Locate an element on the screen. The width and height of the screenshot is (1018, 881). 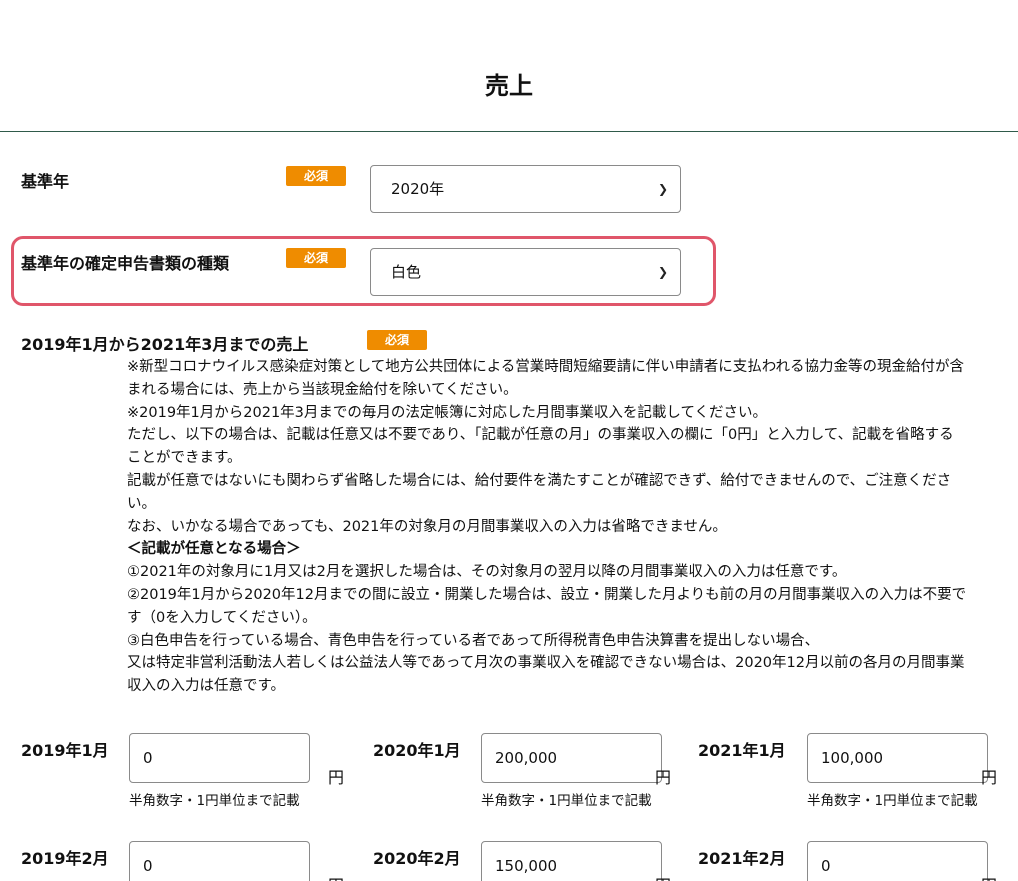
note-line: い。 is located at coordinates (141, 503).